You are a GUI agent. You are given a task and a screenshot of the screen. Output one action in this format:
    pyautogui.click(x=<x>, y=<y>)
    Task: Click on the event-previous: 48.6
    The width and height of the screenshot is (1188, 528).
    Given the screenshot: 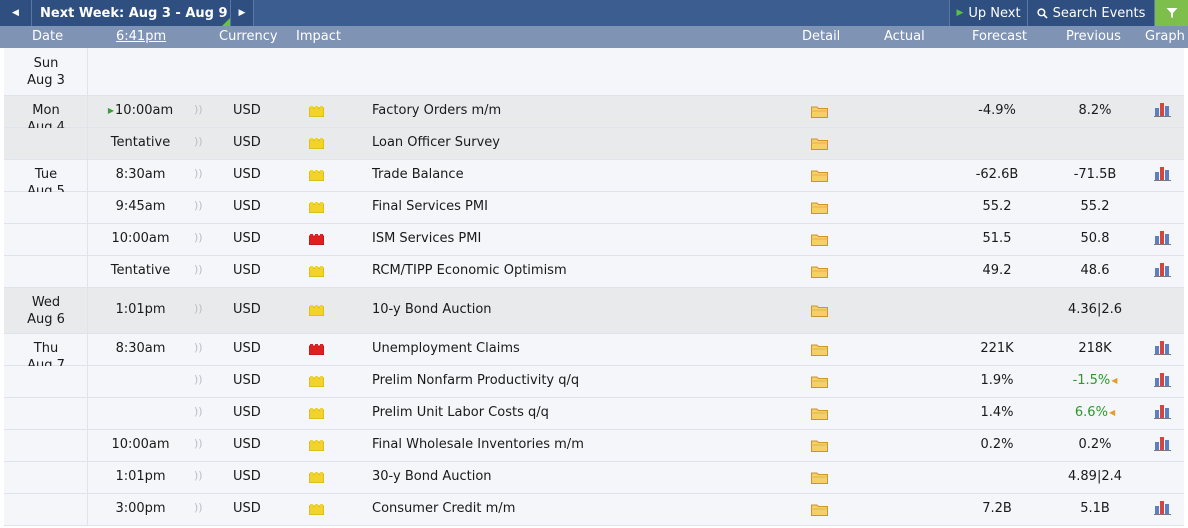 What is the action you would take?
    pyautogui.click(x=1095, y=270)
    